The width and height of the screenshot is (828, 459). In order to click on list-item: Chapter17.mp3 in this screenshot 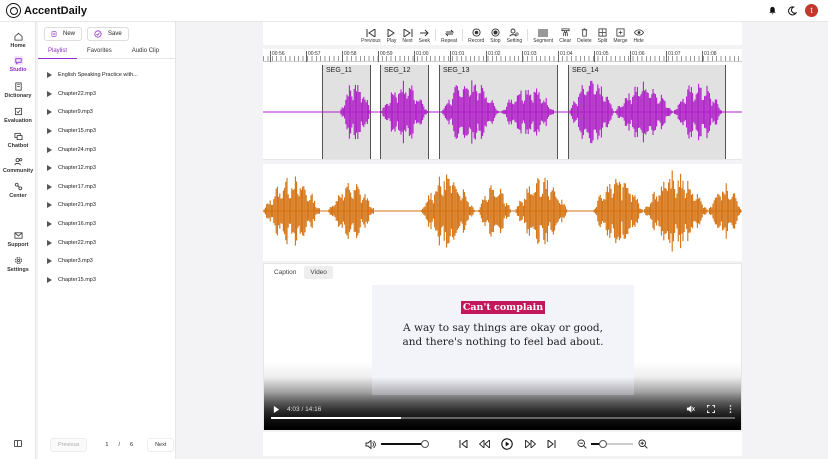, I will do `click(107, 187)`.